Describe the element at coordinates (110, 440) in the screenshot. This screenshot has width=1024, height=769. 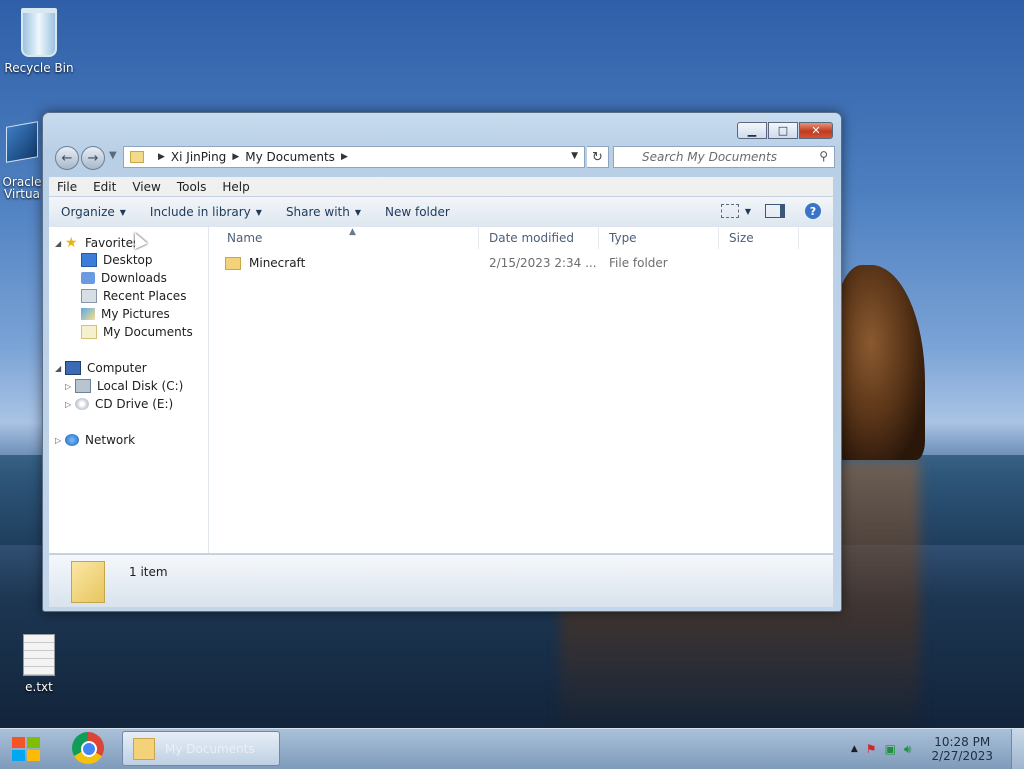
I see `nav-label: Network` at that location.